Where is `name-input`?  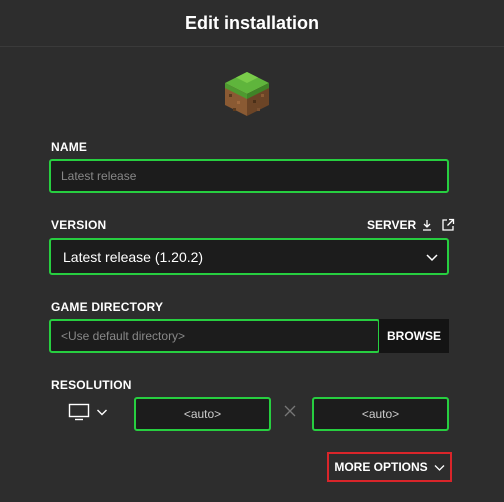 name-input is located at coordinates (249, 176).